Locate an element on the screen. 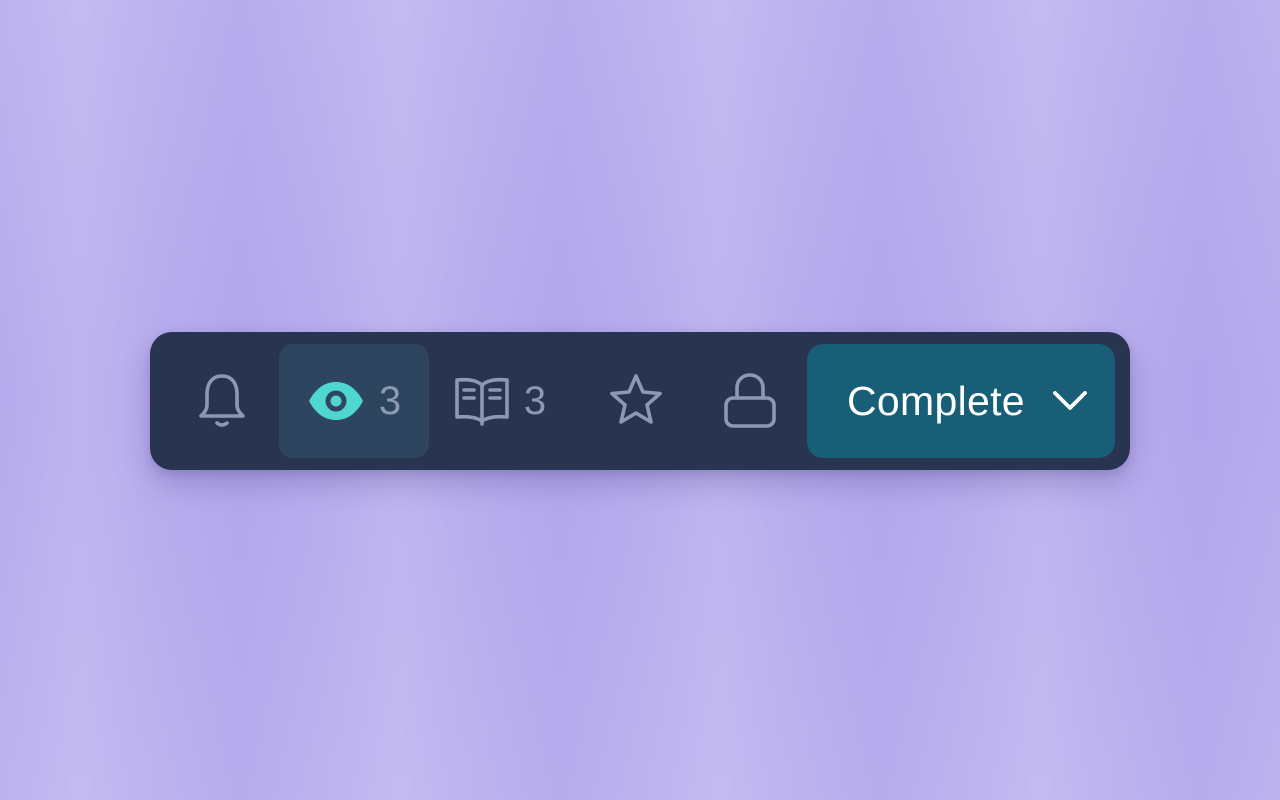 This screenshot has height=800, width=1280. issue-toolbar: 3 3 Complete is located at coordinates (640, 401).